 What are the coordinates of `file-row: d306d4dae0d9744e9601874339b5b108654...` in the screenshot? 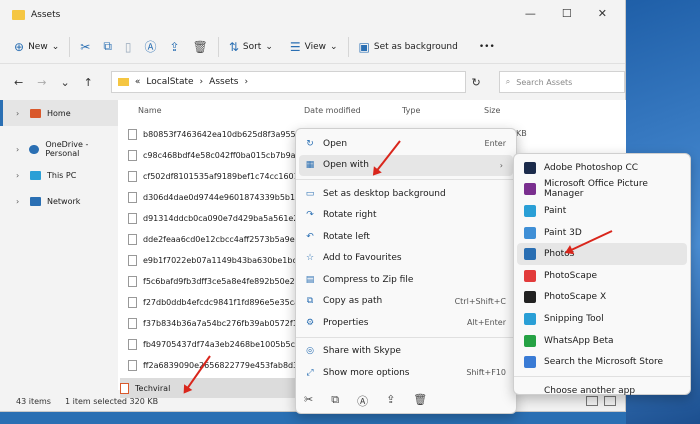 It's located at (215, 197).